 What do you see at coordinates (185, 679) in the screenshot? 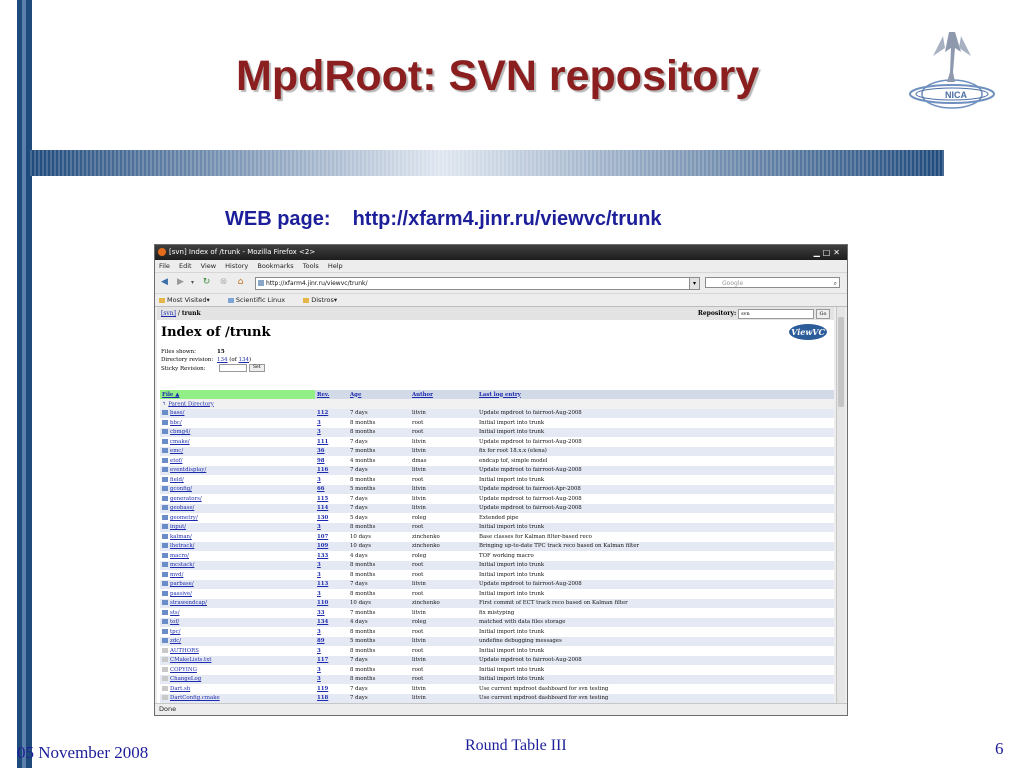
I see `file-name-link: ChangeLog` at bounding box center [185, 679].